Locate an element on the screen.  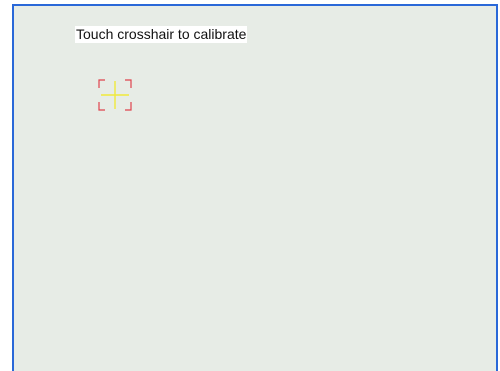
crosshair-target-icon is located at coordinates (115, 95).